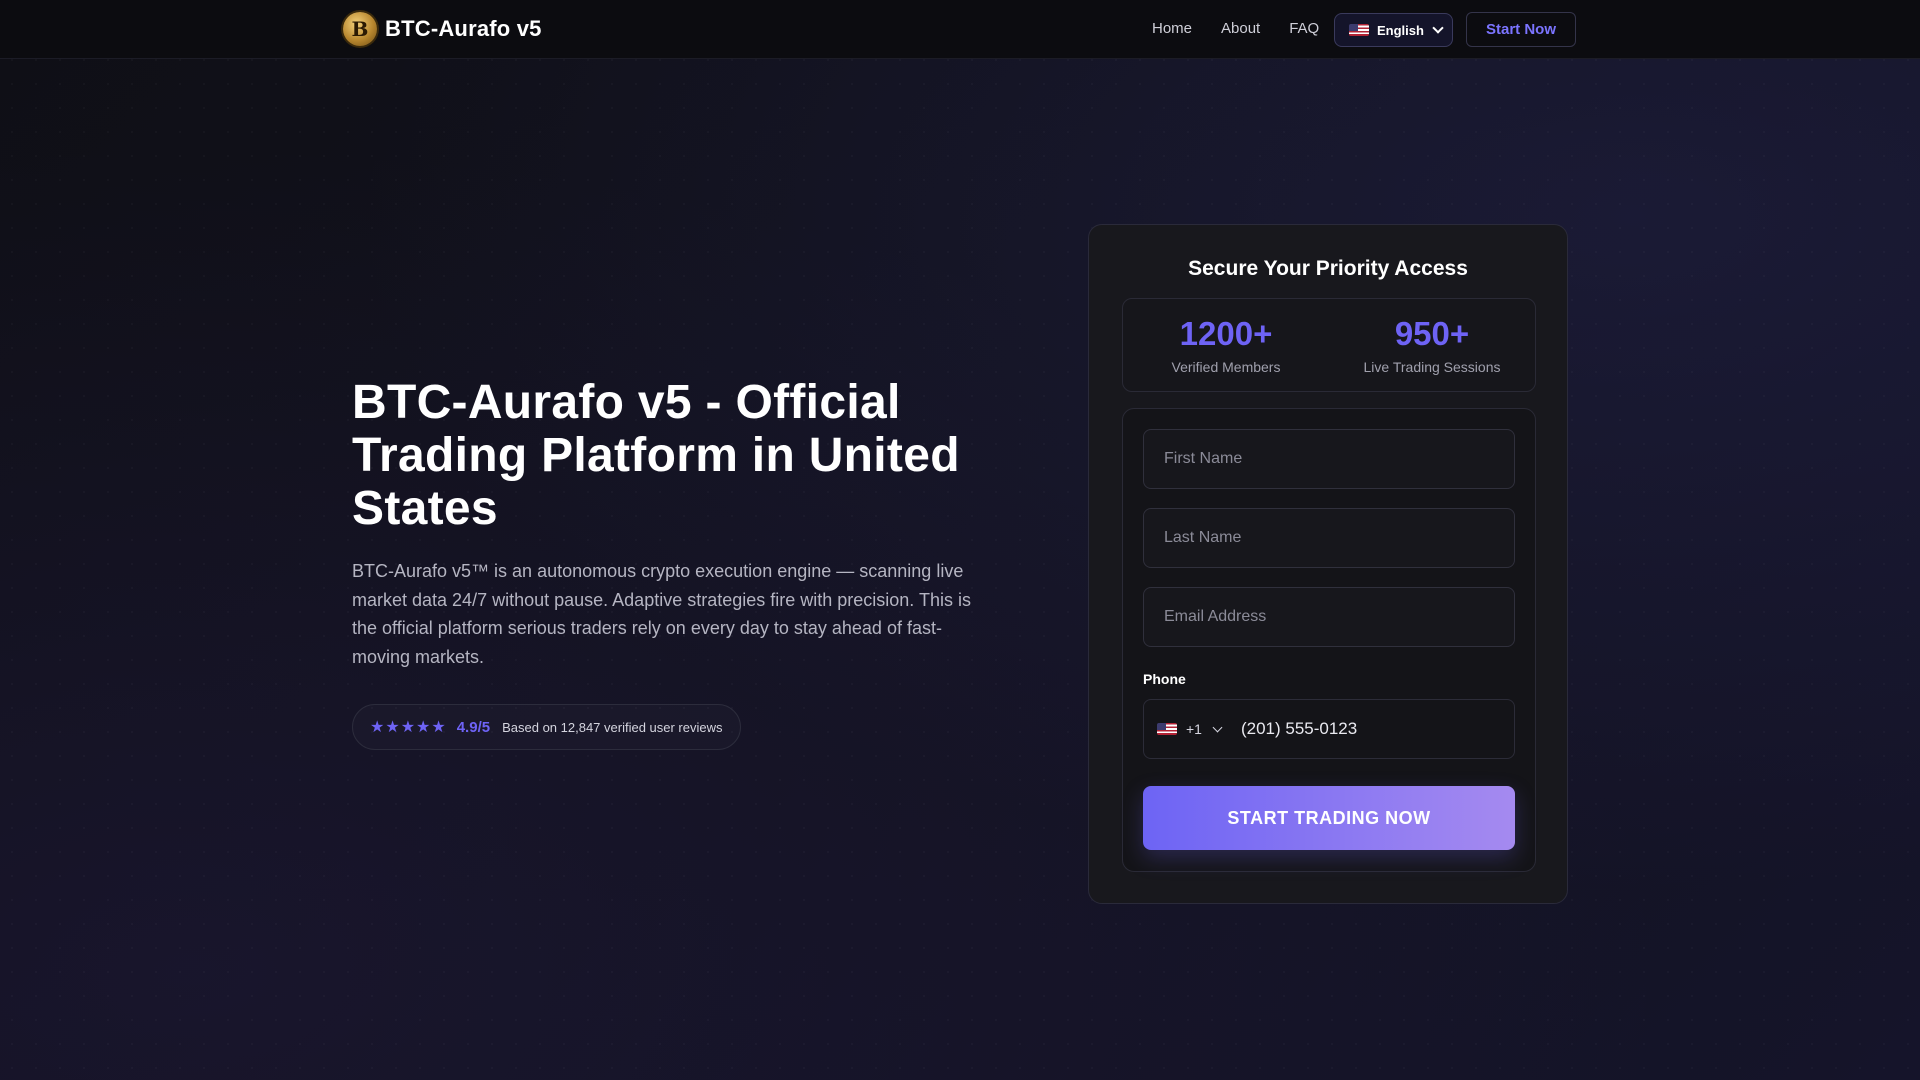  What do you see at coordinates (1328, 268) in the screenshot?
I see `signup-title: Secure Your Priority Access` at bounding box center [1328, 268].